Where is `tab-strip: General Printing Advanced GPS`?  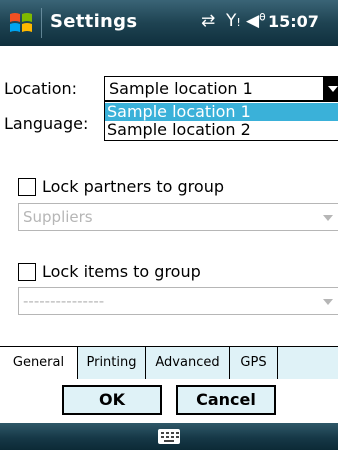 tab-strip: General Printing Advanced GPS is located at coordinates (169, 362).